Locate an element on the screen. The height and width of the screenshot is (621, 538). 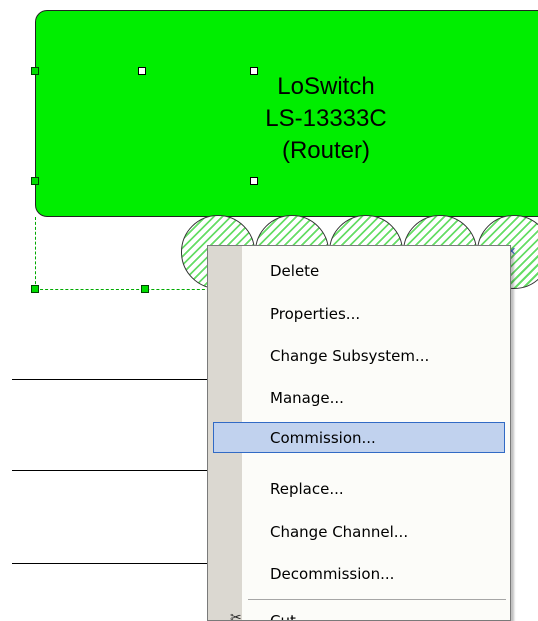
device-type: (Router) is located at coordinates (326, 150).